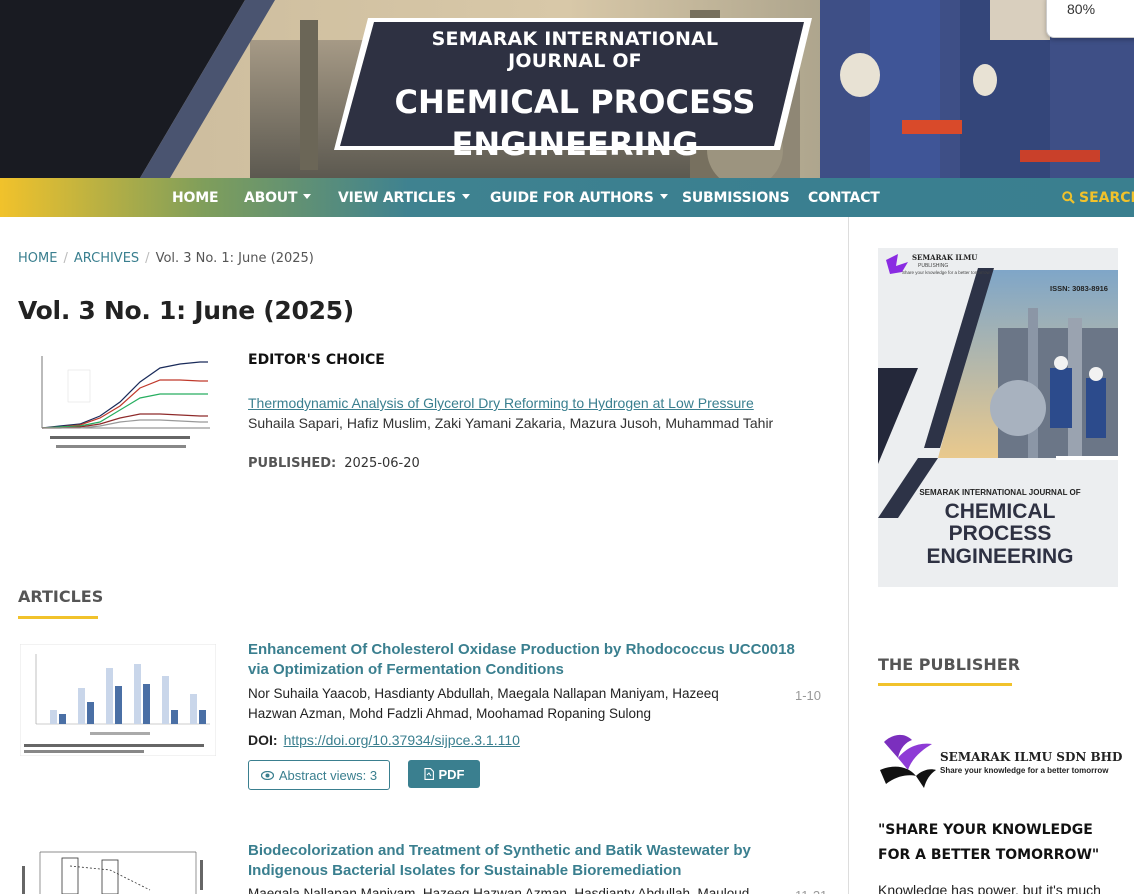  Describe the element at coordinates (37, 258) in the screenshot. I see `breadcrumb-home: HOME` at that location.